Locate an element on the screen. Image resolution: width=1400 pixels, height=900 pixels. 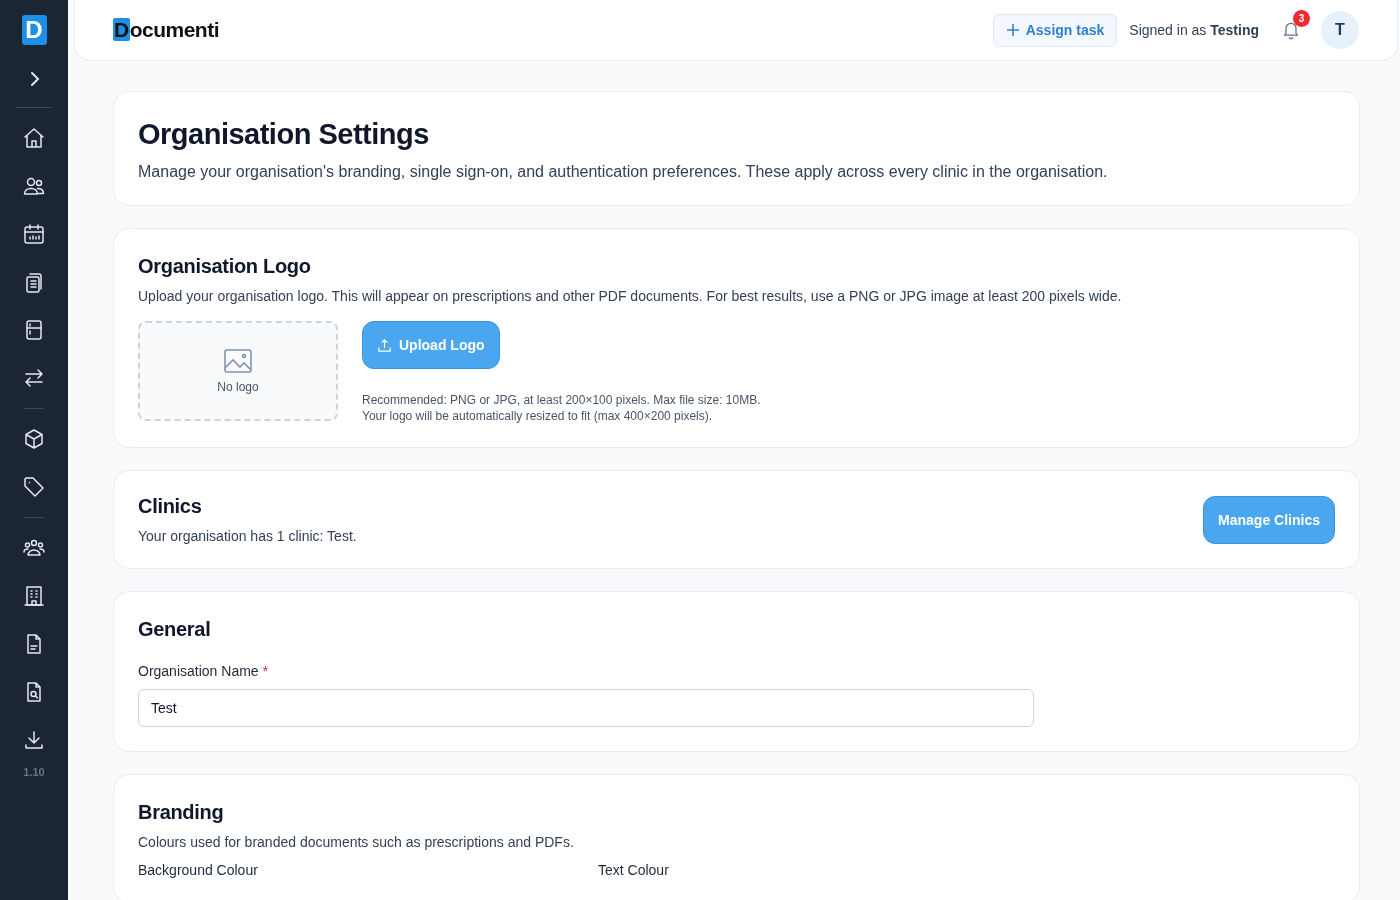
tag-nav-button is located at coordinates (34, 487).